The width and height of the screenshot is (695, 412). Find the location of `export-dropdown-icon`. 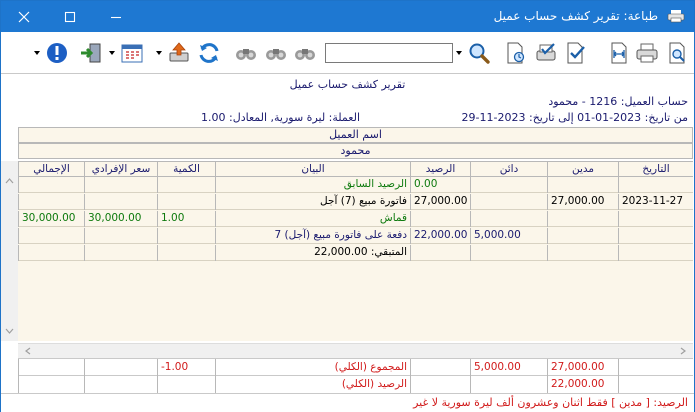

export-dropdown-icon is located at coordinates (159, 53).